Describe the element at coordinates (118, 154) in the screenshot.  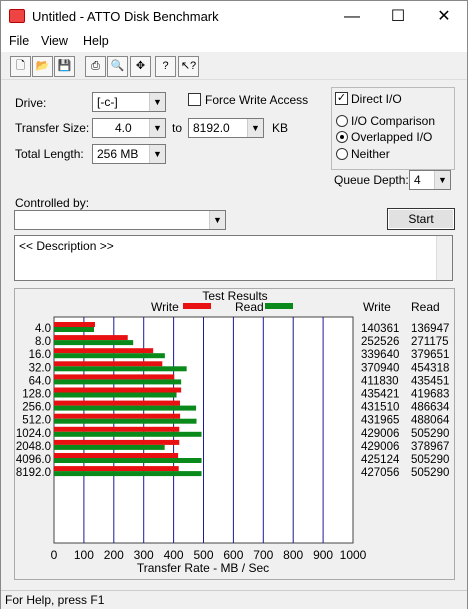
I see `total-length-value: 256 MB` at that location.